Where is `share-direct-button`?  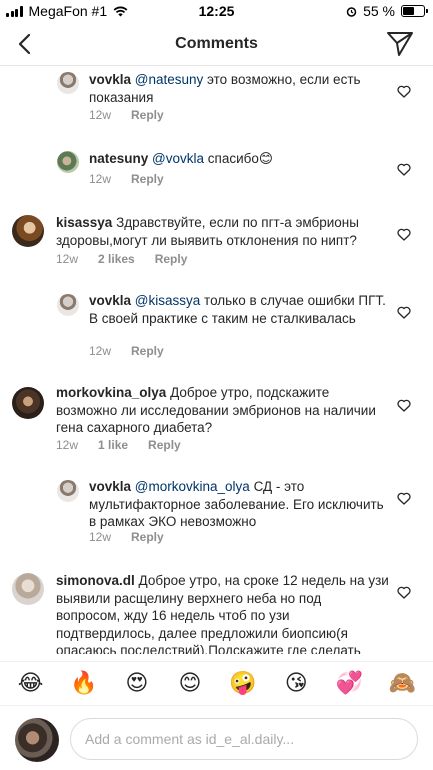 share-direct-button is located at coordinates (400, 44).